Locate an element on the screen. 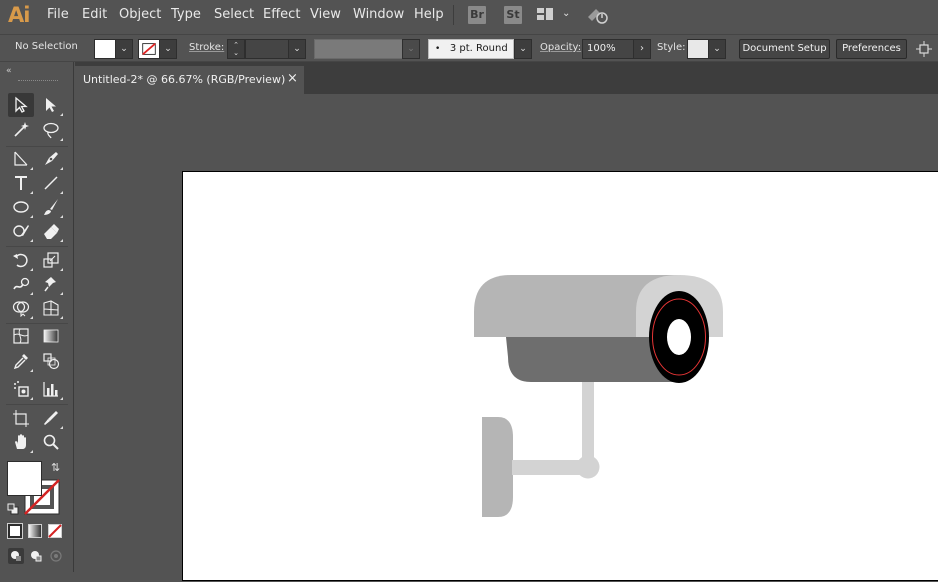 This screenshot has width=938, height=582. blend-tool-icon is located at coordinates (51, 361).